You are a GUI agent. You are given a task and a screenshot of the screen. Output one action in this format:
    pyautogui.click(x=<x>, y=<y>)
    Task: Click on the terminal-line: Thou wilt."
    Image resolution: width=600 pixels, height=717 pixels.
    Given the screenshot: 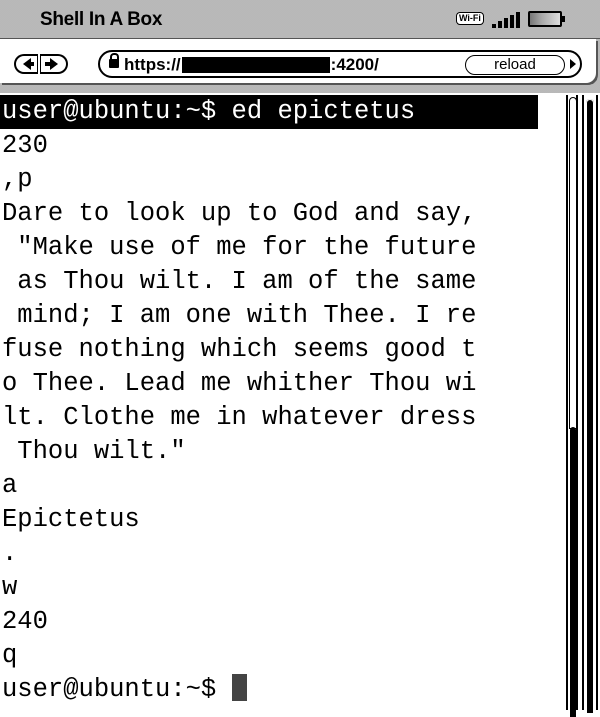 What is the action you would take?
    pyautogui.click(x=94, y=451)
    